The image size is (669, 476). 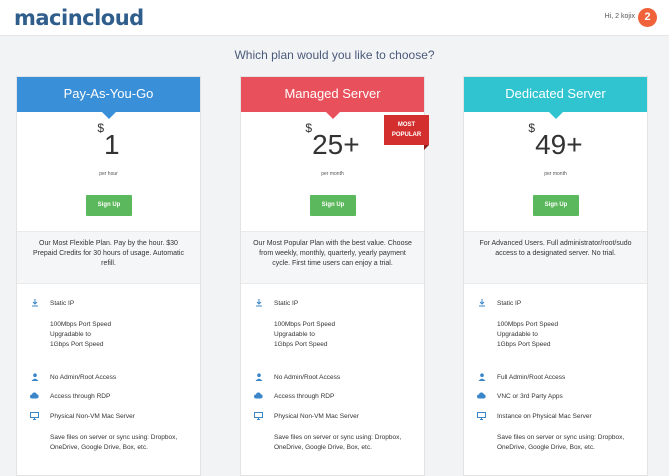 I want to click on plan-header: Pay-As-You-Go, so click(x=108, y=98).